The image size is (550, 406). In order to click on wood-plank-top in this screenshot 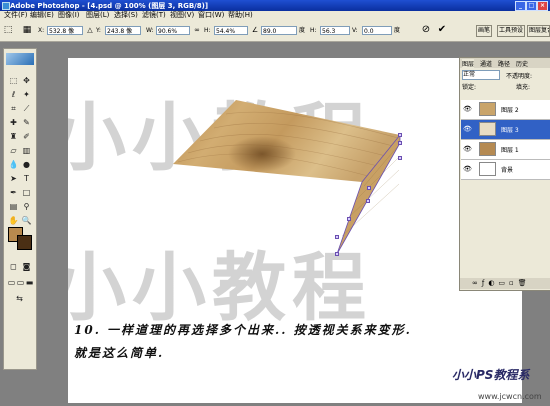, I will do `click(286, 141)`.